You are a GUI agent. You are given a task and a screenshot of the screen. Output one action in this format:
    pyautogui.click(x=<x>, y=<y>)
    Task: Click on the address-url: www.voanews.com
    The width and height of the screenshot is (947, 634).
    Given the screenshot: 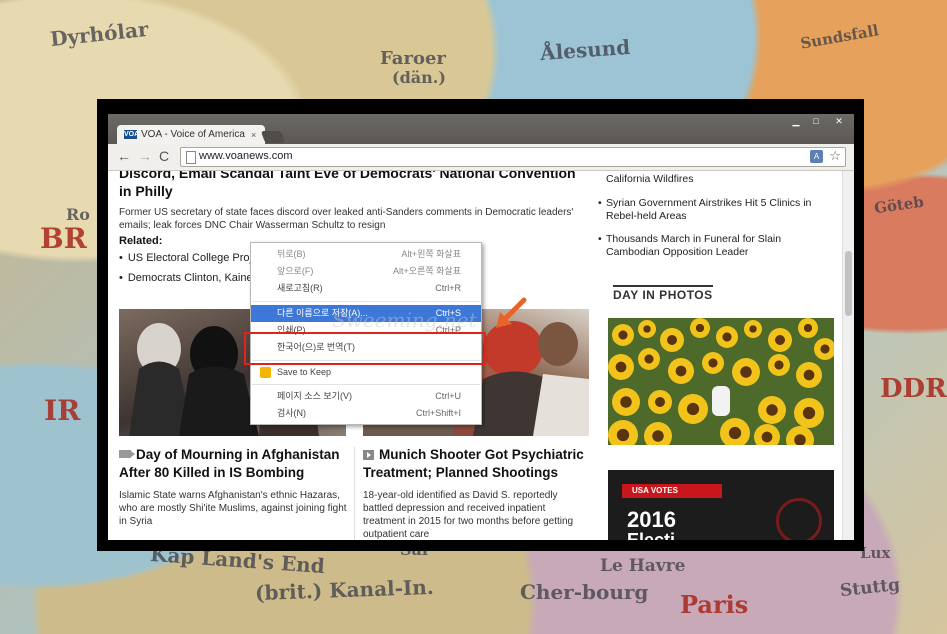 What is the action you would take?
    pyautogui.click(x=246, y=156)
    